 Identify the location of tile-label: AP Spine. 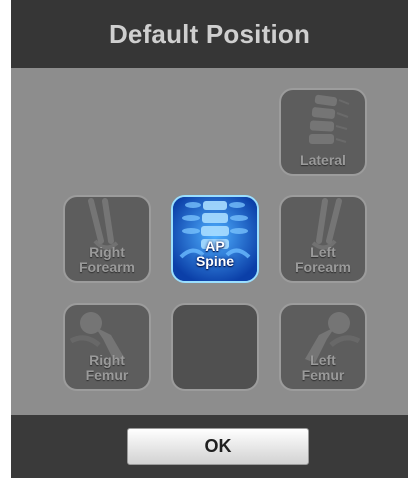
(215, 253).